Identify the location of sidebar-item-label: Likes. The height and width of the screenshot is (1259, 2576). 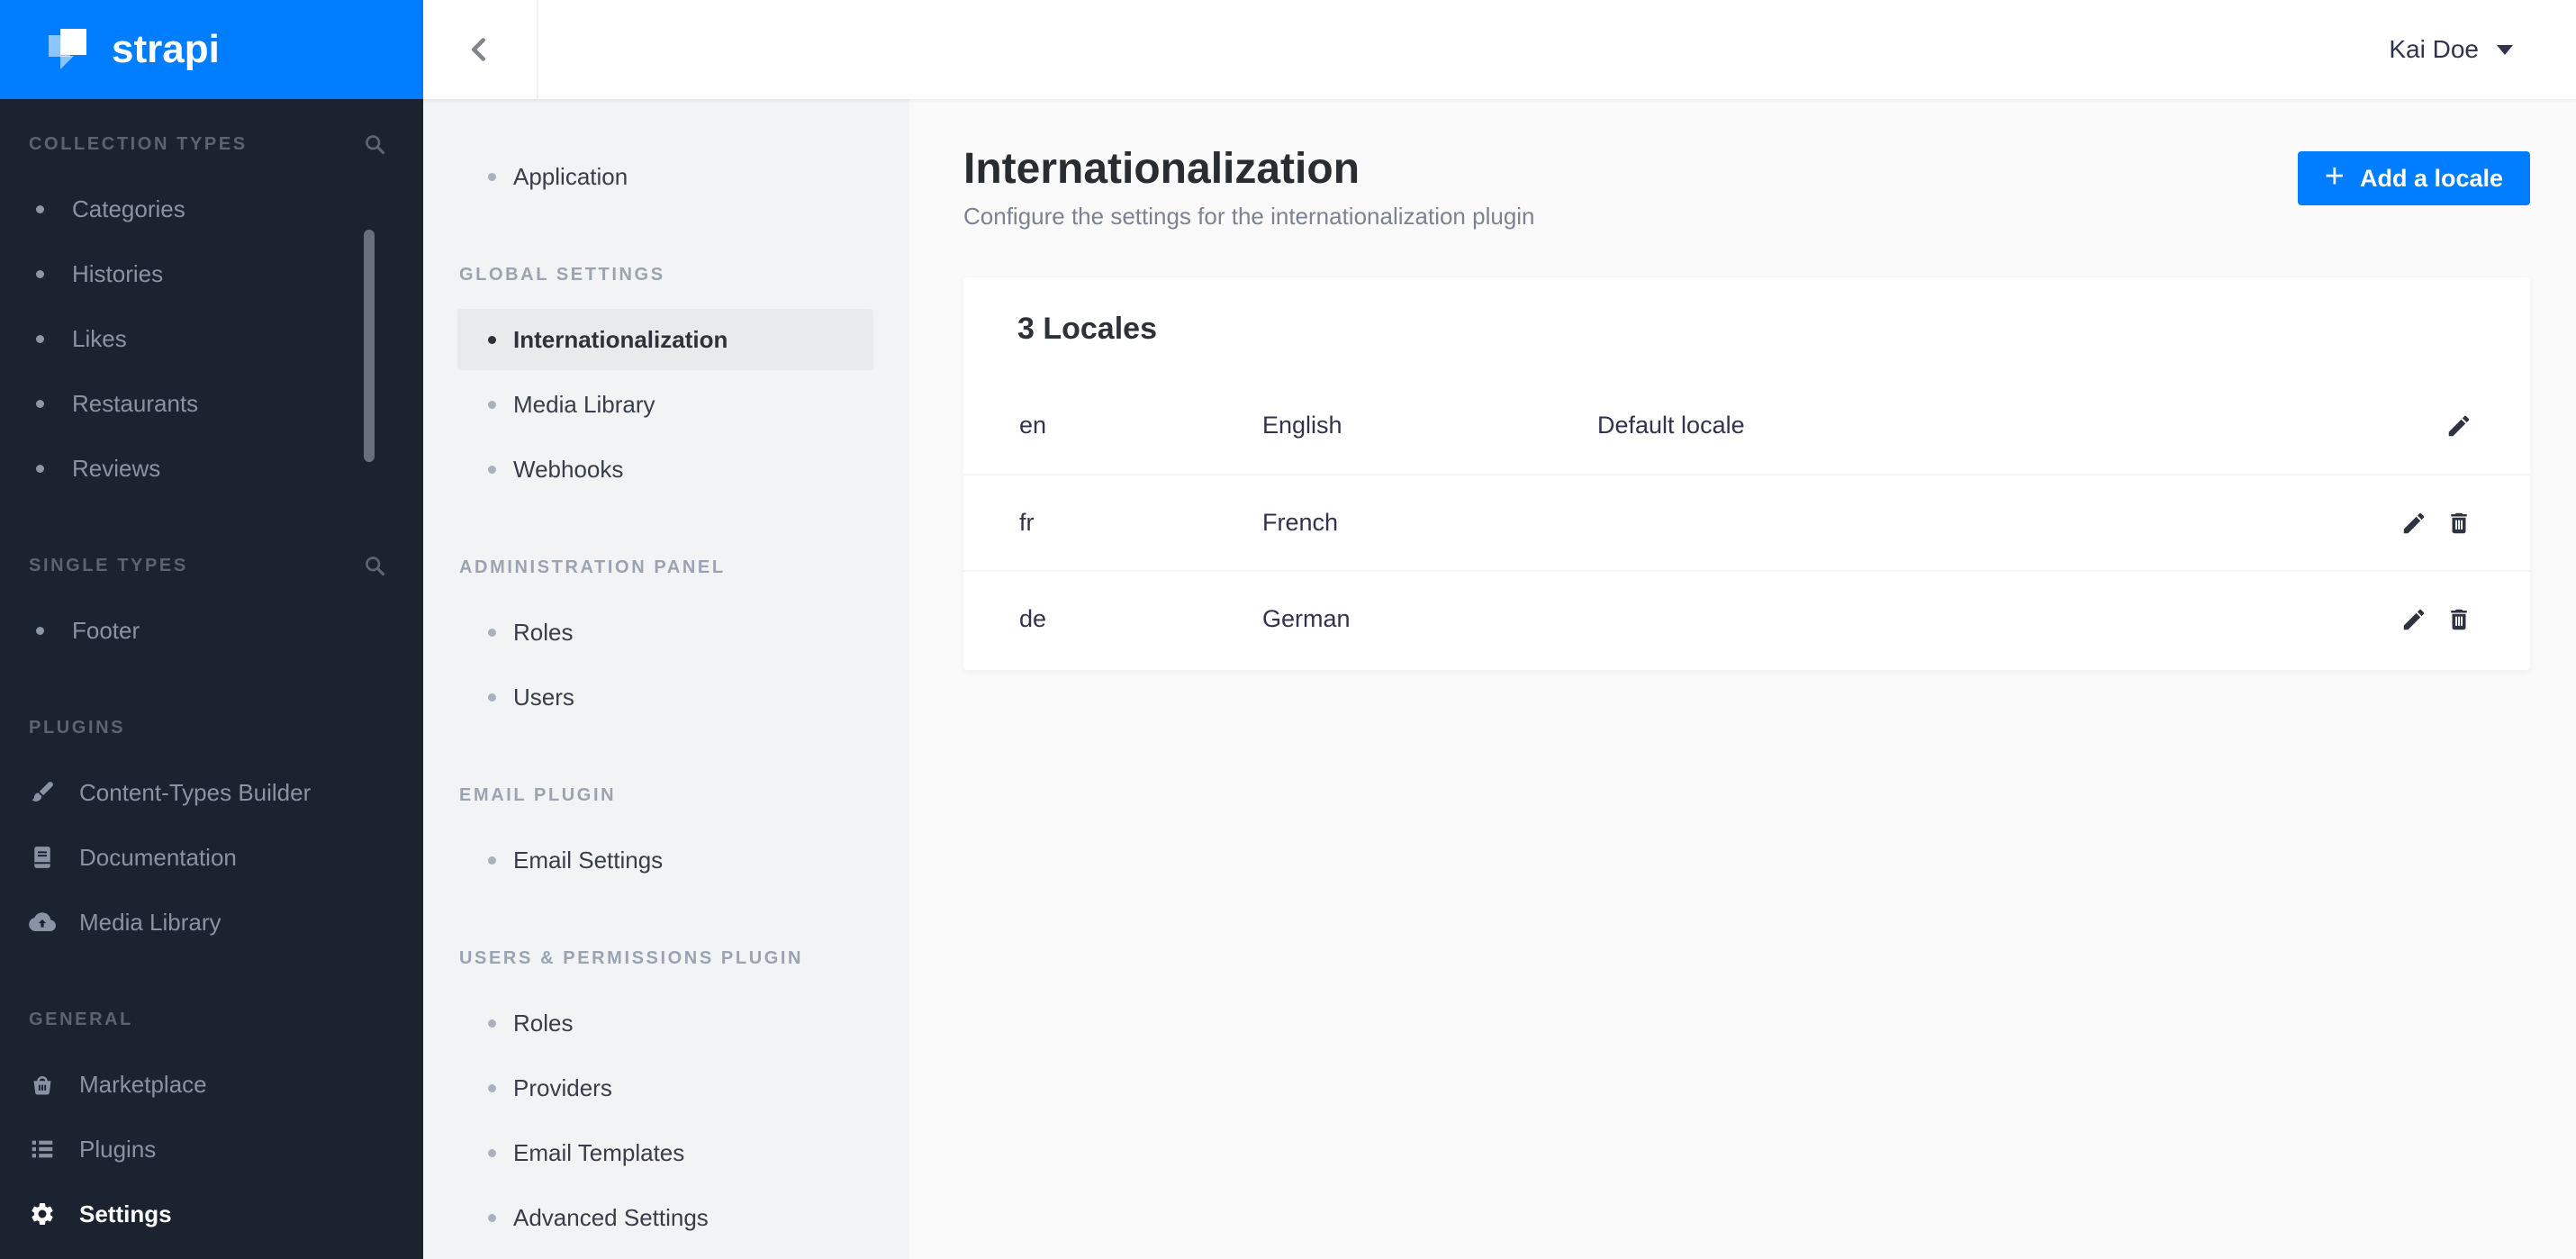
(99, 338).